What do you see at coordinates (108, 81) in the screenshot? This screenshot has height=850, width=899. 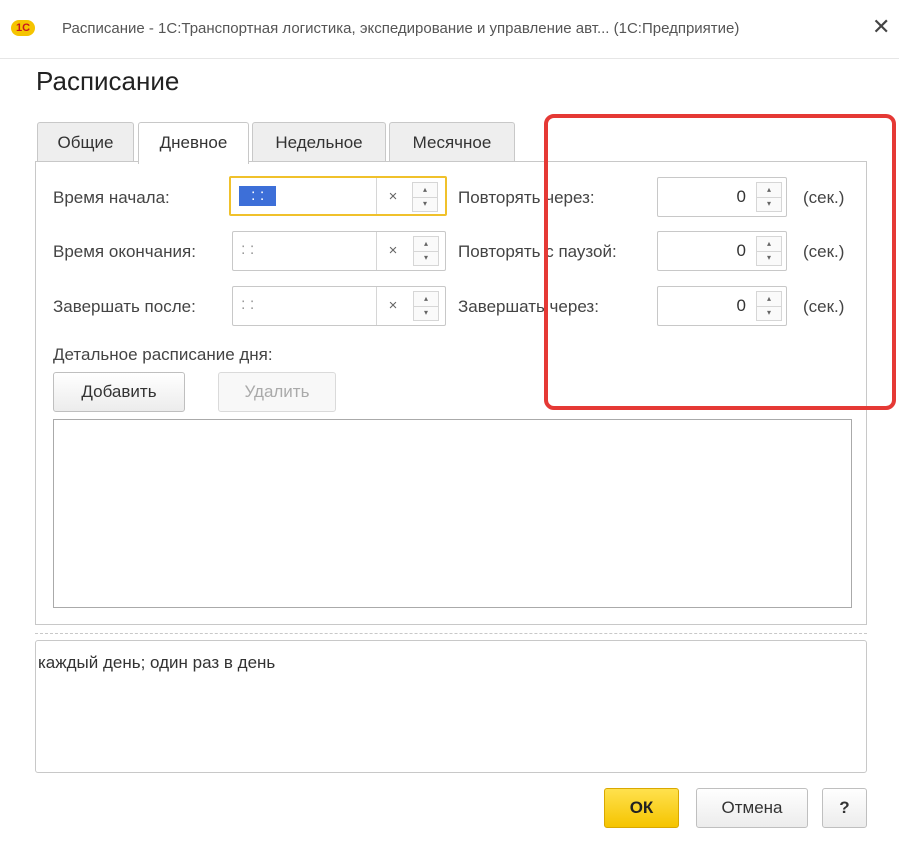 I see `form-title: Расписание` at bounding box center [108, 81].